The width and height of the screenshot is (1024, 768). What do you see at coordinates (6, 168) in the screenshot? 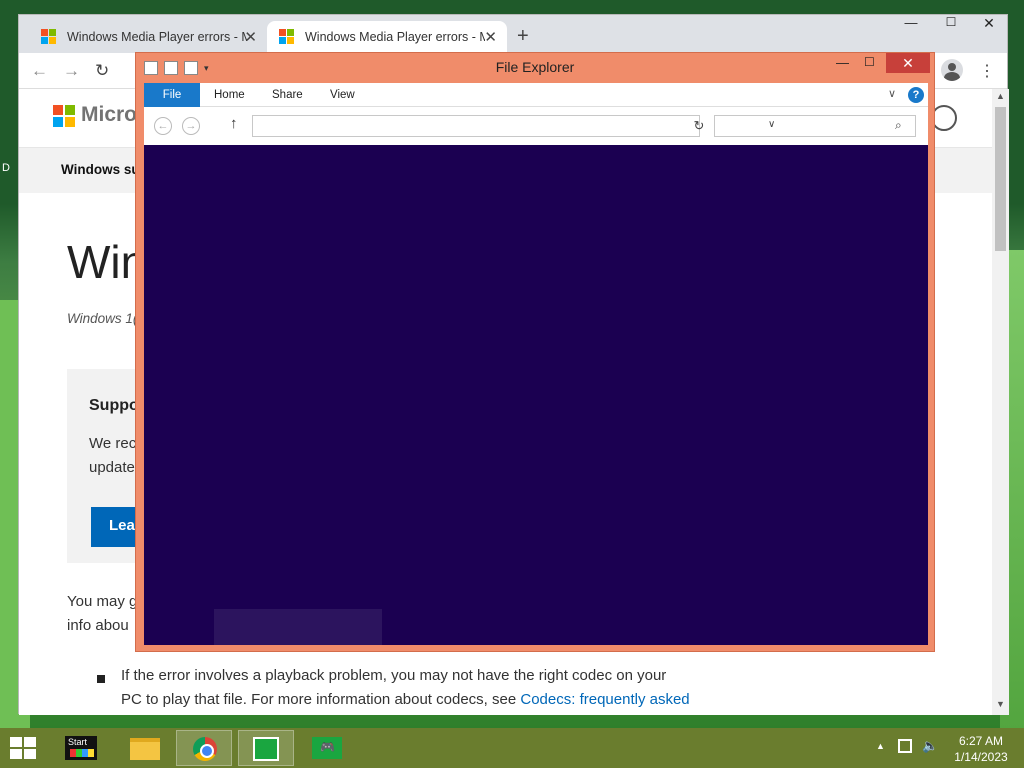
I see `desktop-icon-label: D` at bounding box center [6, 168].